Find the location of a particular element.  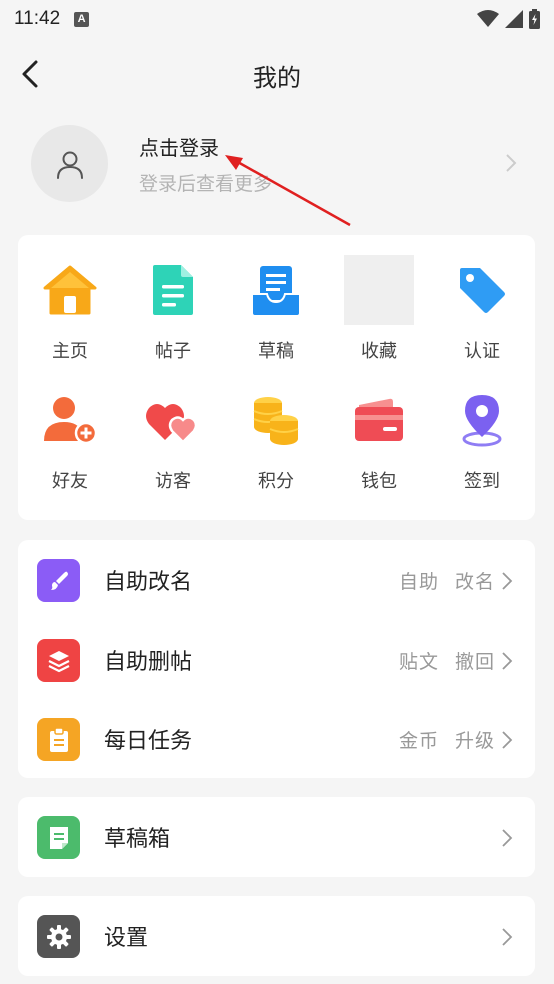

login-subtitle: 登录后查看更多 is located at coordinates (206, 184).